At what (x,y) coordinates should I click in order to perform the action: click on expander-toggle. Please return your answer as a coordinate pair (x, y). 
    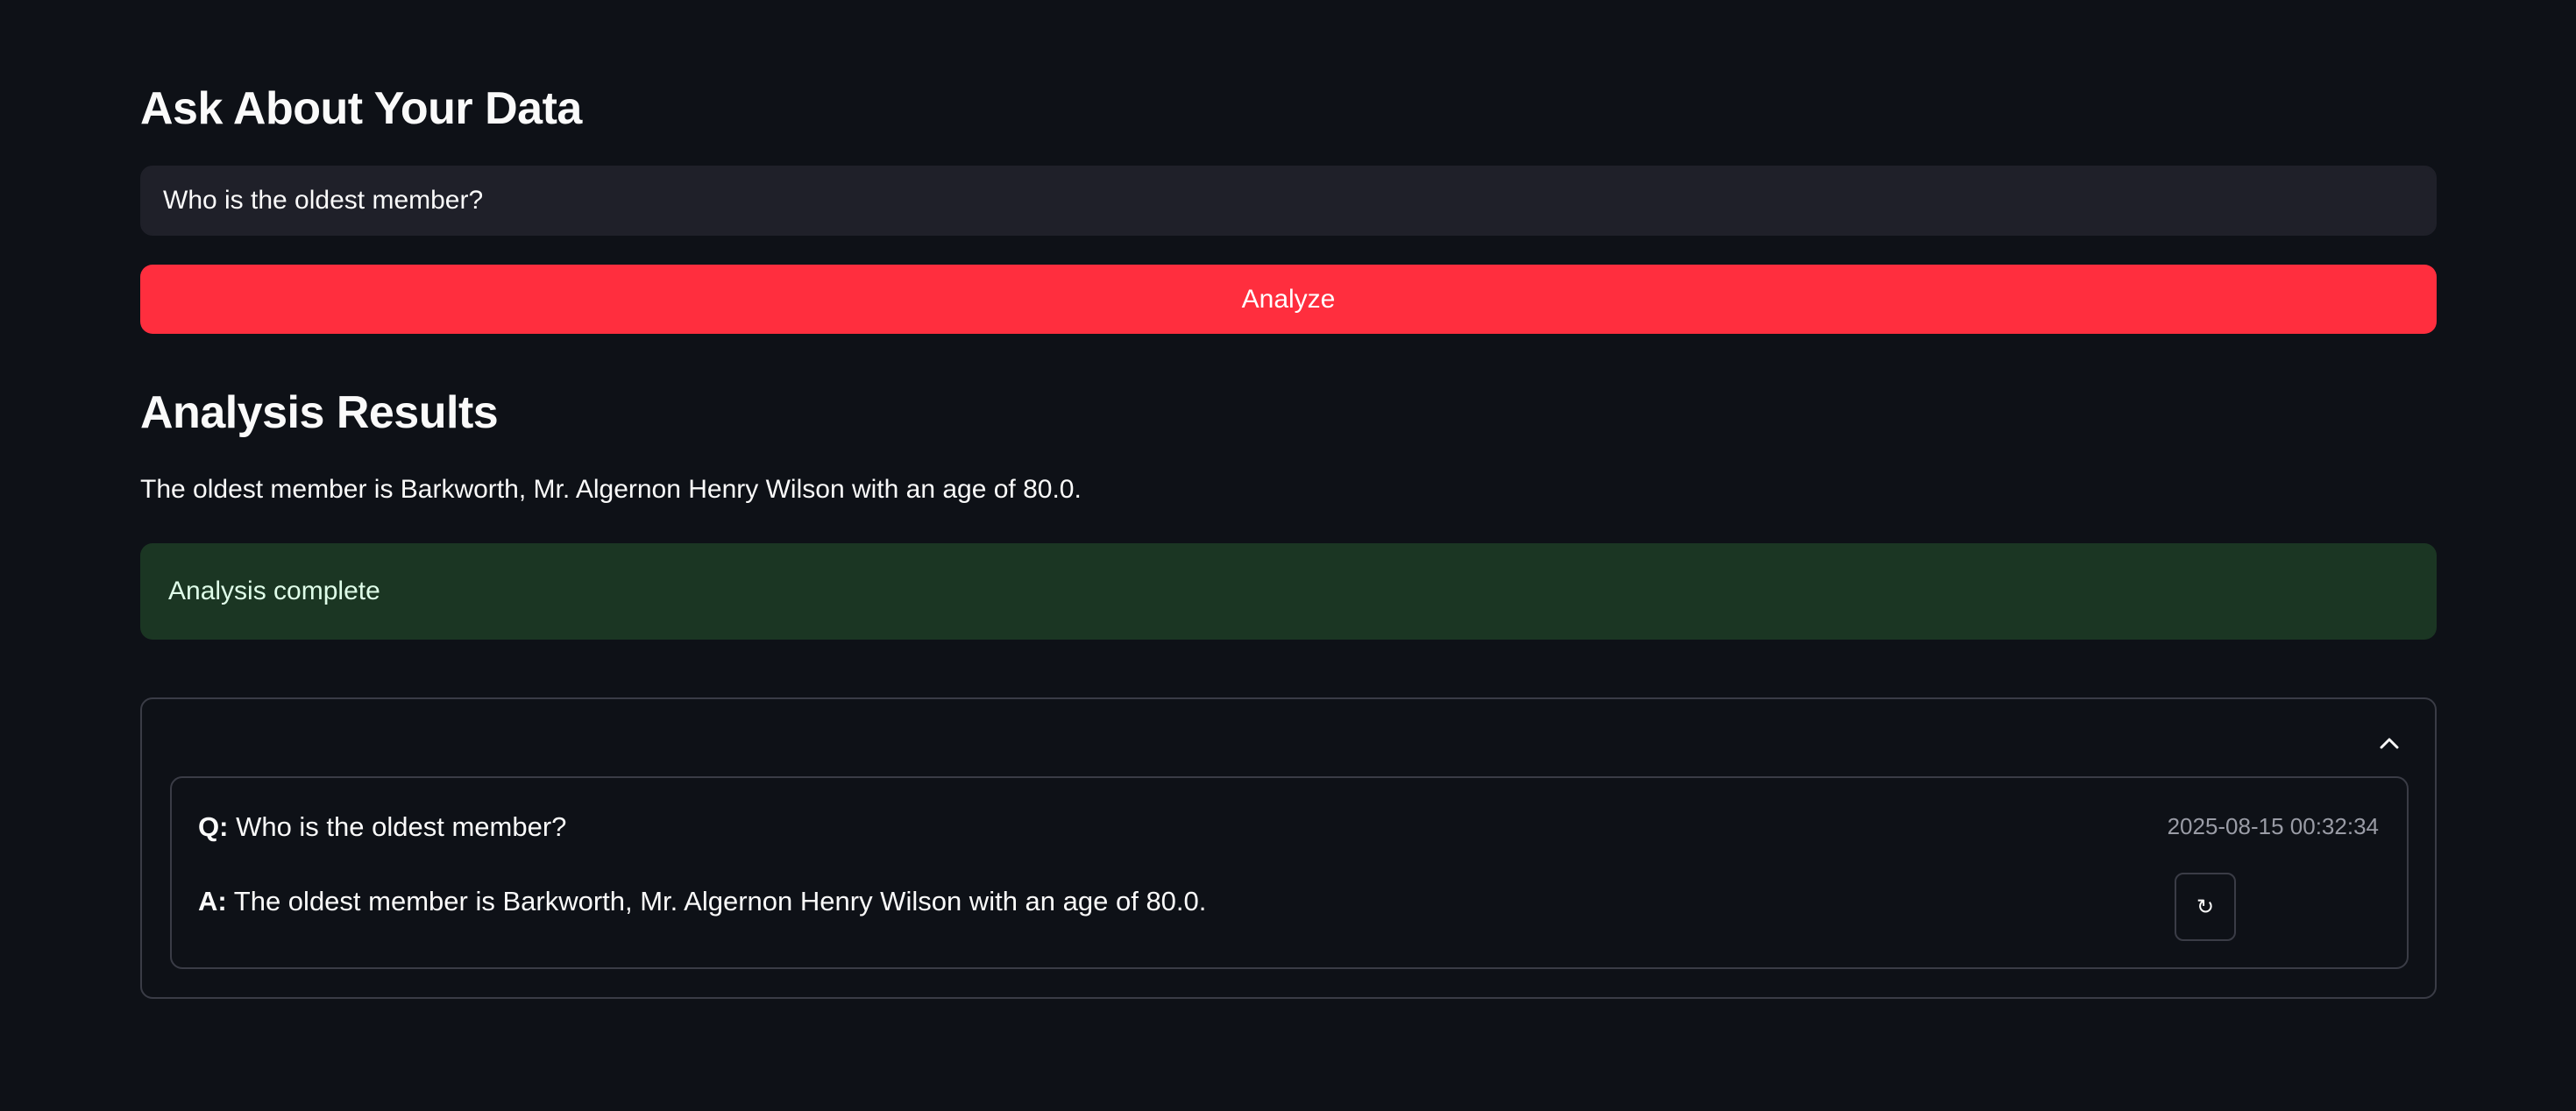
    Looking at the image, I should click on (2390, 743).